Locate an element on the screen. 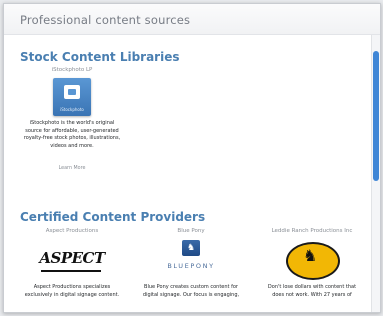 Image resolution: width=383 pixels, height=316 pixels. provider-name: Aspect Productions is located at coordinates (72, 231).